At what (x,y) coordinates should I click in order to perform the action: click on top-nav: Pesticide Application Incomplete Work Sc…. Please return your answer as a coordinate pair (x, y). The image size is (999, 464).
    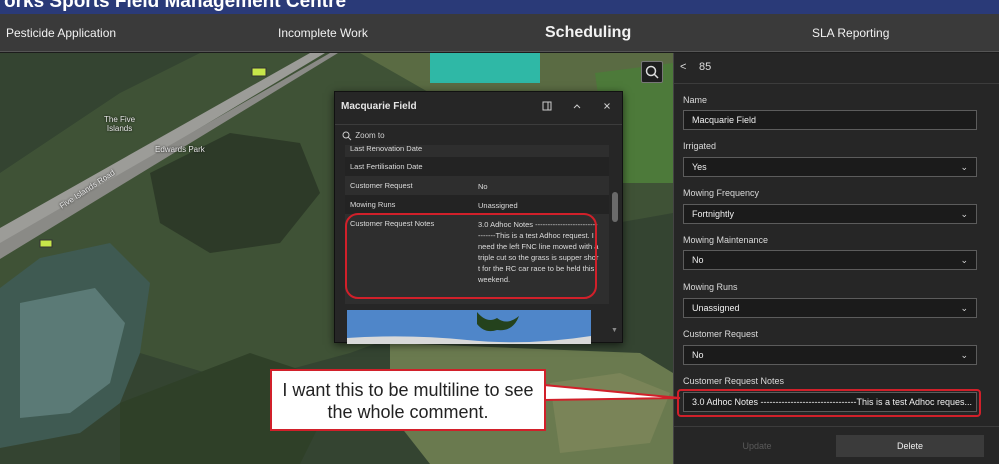
    Looking at the image, I should click on (499, 33).